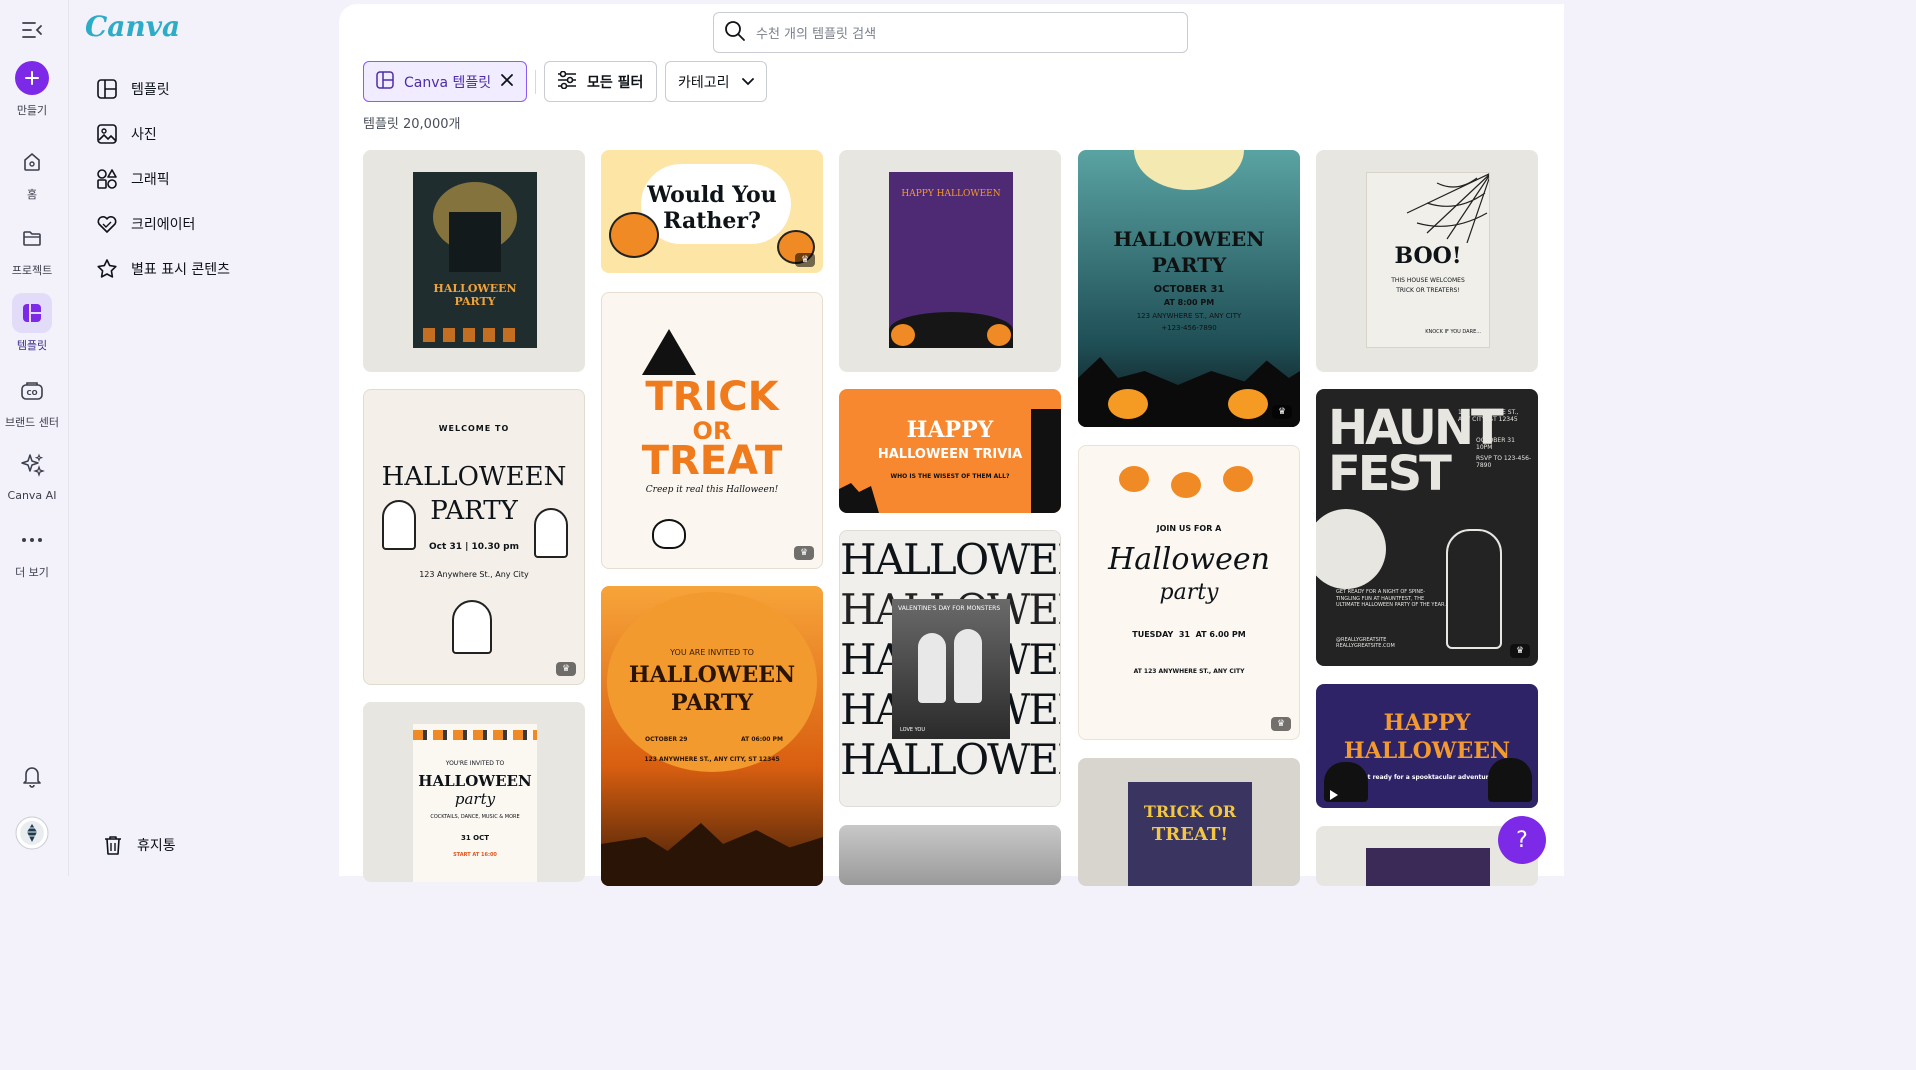  What do you see at coordinates (32, 465) in the screenshot?
I see `sparkle-icon` at bounding box center [32, 465].